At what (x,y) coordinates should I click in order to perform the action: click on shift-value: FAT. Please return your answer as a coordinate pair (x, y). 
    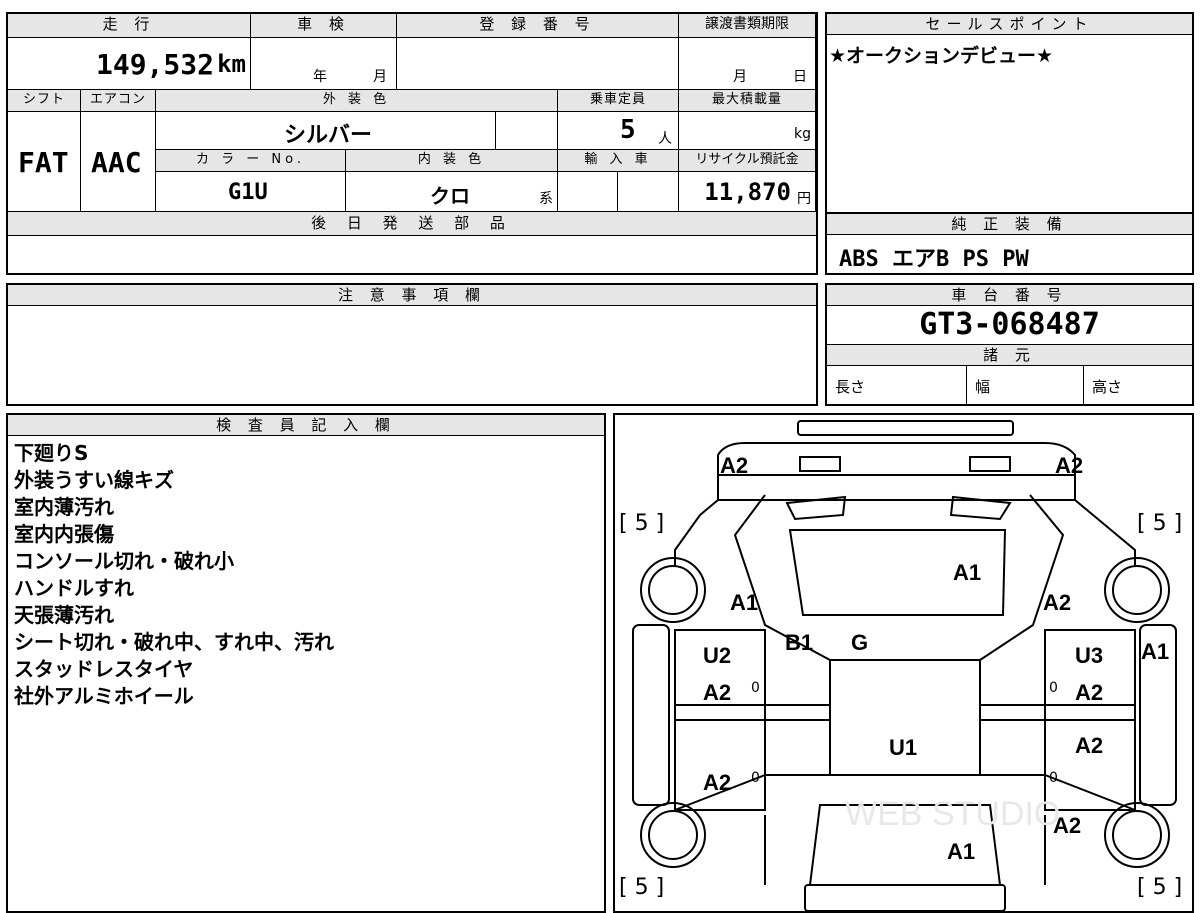
    Looking at the image, I should click on (43, 162).